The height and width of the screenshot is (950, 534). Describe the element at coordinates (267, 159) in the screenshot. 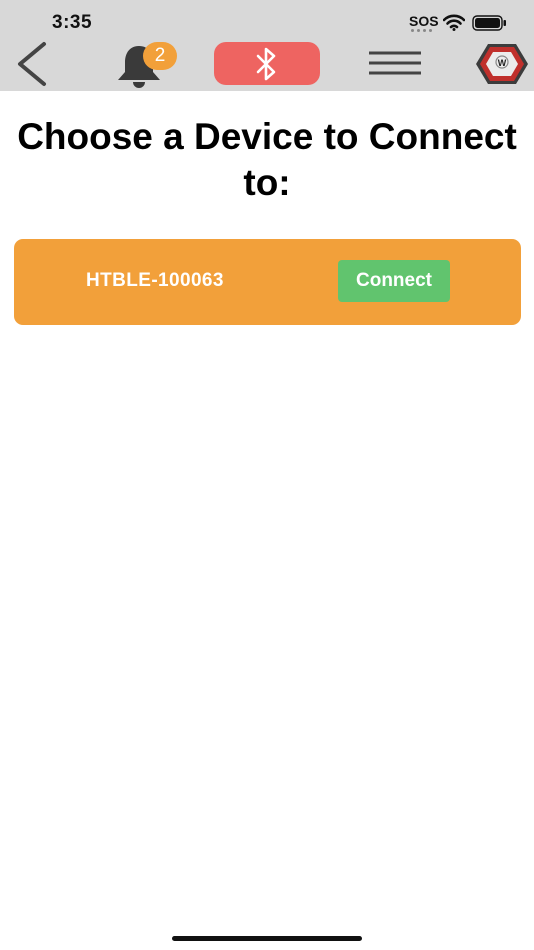

I see `page-title: Choose a Device to Connect to:` at that location.